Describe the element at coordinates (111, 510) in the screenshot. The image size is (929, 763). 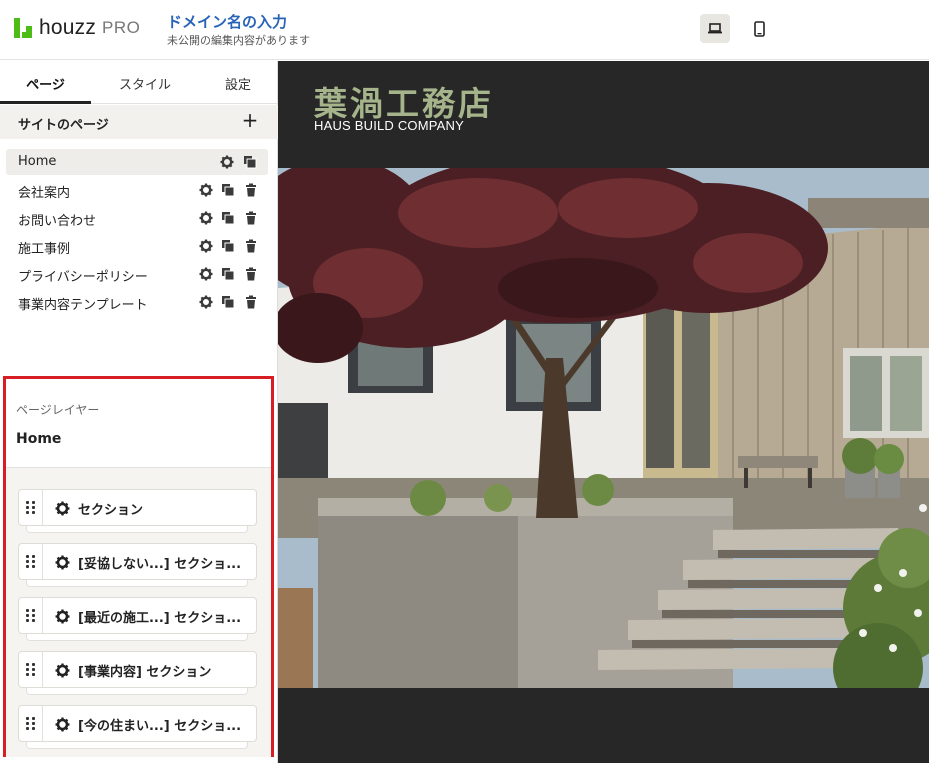
I see `section-layer-label: セクション` at that location.